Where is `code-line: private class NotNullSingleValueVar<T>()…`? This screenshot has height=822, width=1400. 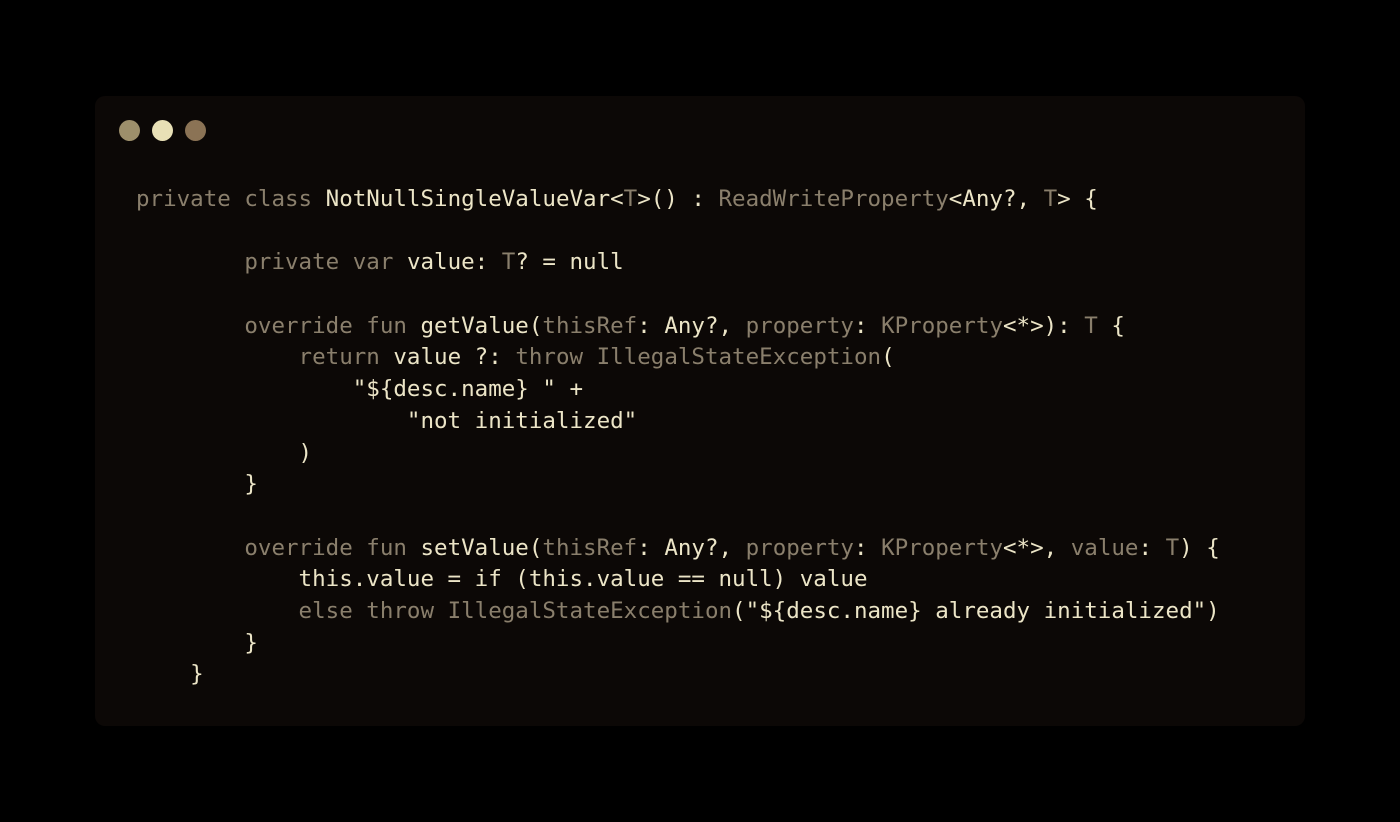 code-line: private class NotNullSingleValueVar<T>()… is located at coordinates (678, 200).